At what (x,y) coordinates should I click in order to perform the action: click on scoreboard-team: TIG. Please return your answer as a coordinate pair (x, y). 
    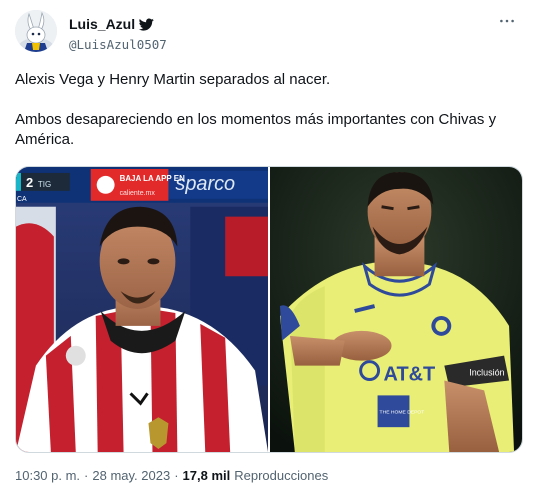
    Looking at the image, I should click on (44, 184).